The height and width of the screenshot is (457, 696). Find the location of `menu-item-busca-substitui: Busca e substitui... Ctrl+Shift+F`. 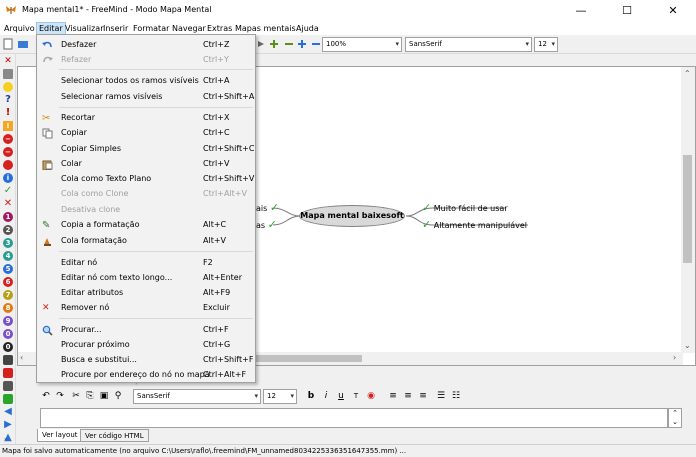

menu-item-busca-substitui: Busca e substitui... Ctrl+Shift+F is located at coordinates (146, 360).